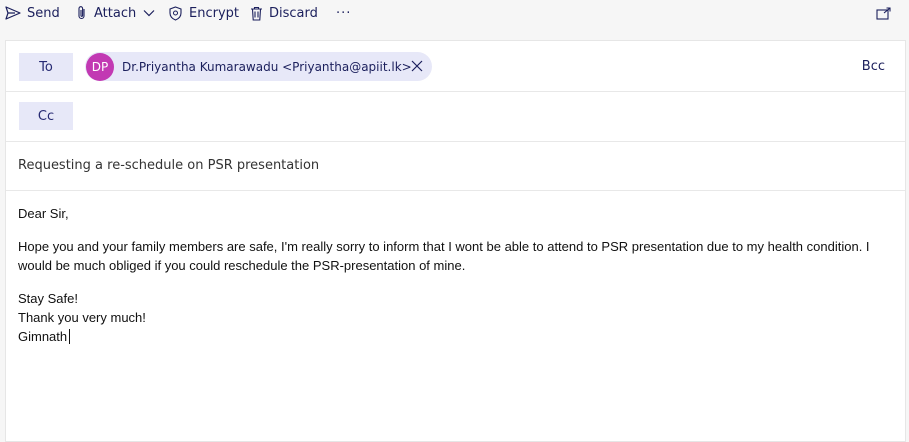  I want to click on closing-line-1: Stay Safe!, so click(48, 298).